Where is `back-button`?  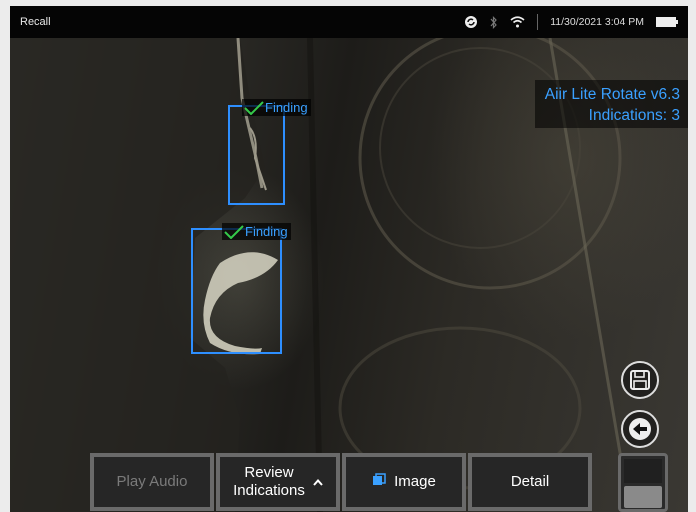
back-button is located at coordinates (640, 429).